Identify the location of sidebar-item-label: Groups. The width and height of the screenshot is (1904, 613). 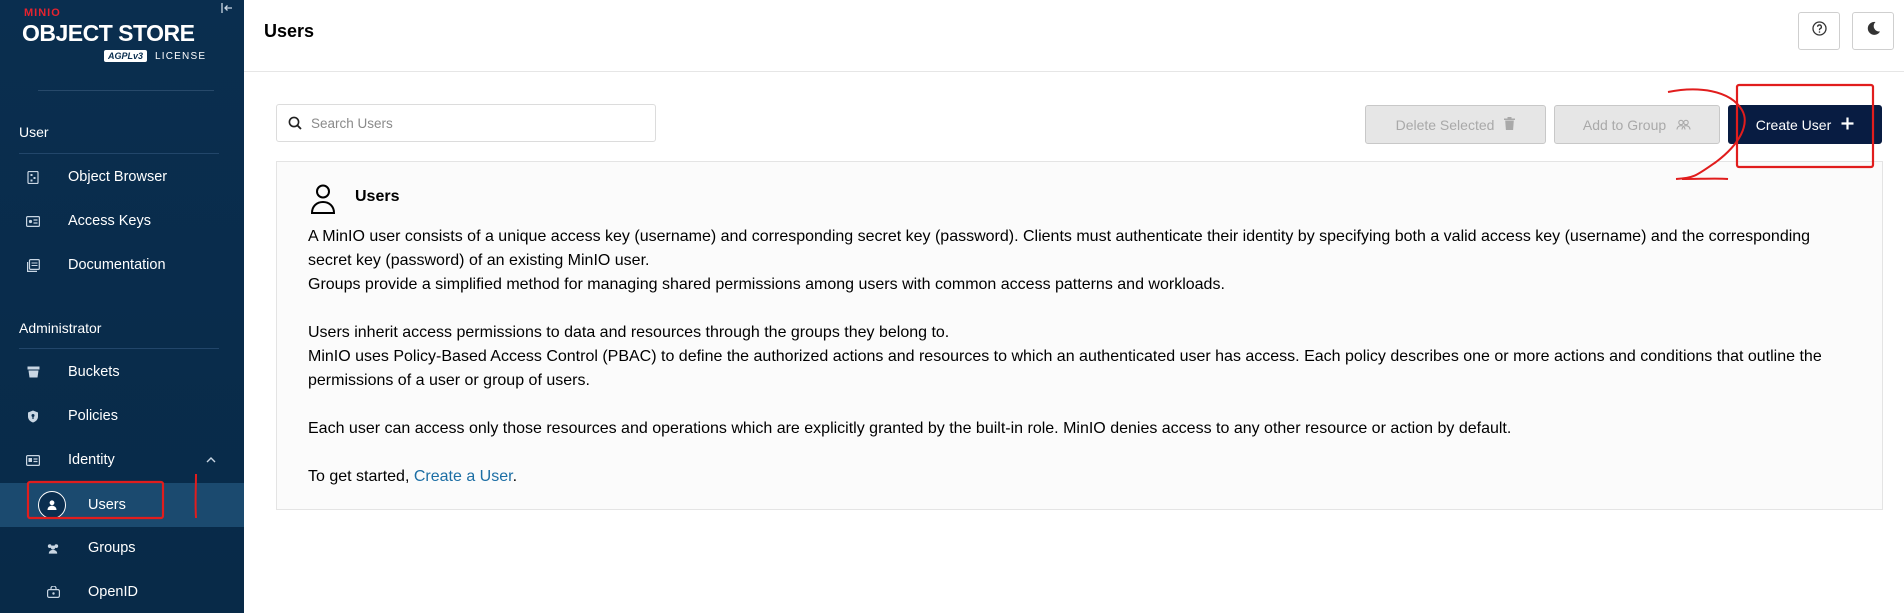
(112, 548).